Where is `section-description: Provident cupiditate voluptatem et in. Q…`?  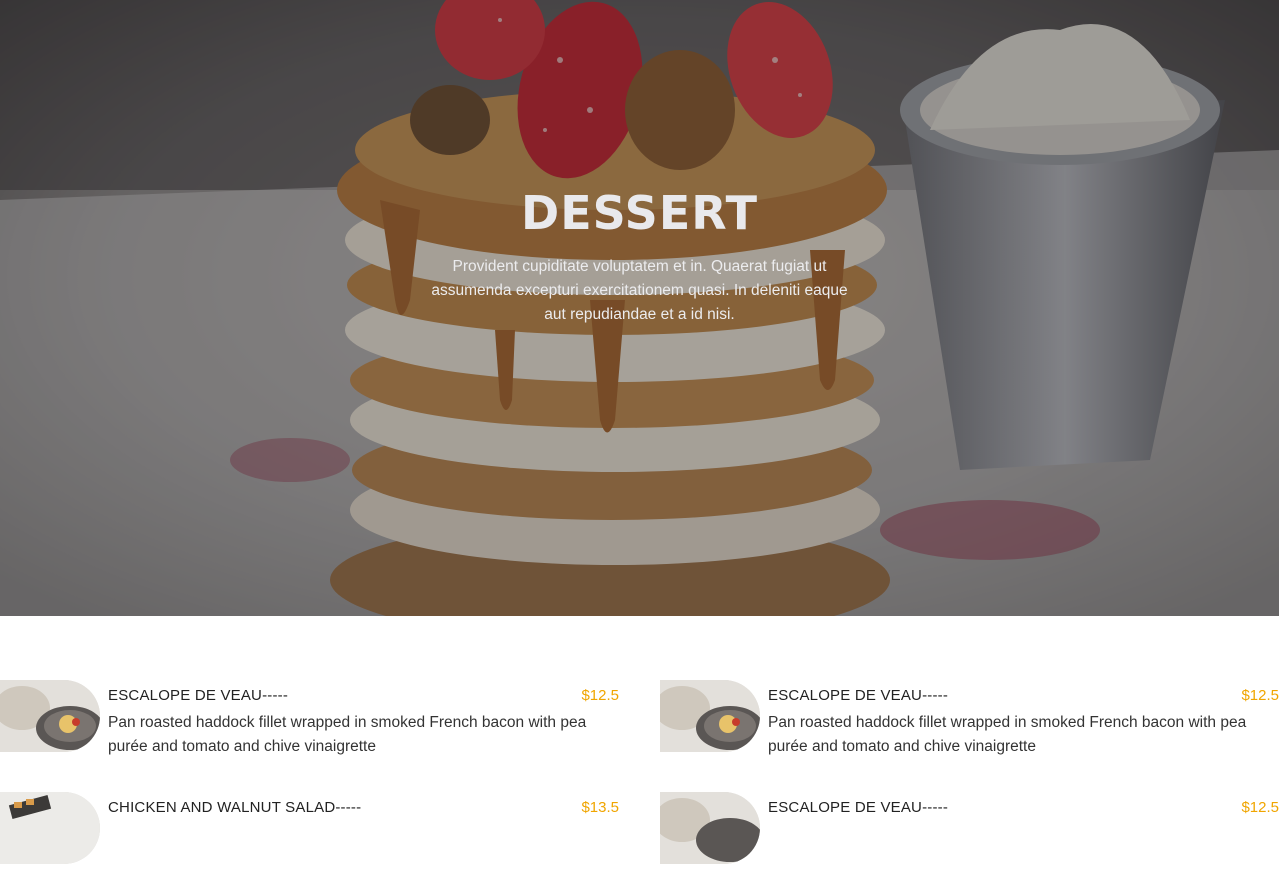
section-description: Provident cupiditate voluptatem et in. Q… is located at coordinates (639, 290).